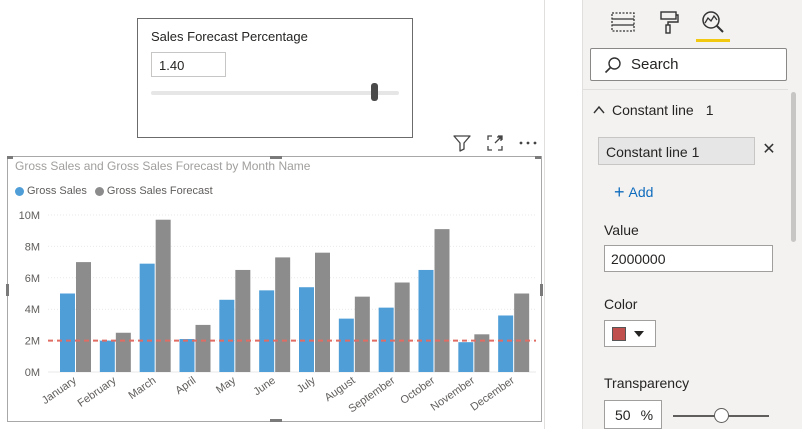  What do you see at coordinates (688, 258) in the screenshot?
I see `value-field: 2000000` at bounding box center [688, 258].